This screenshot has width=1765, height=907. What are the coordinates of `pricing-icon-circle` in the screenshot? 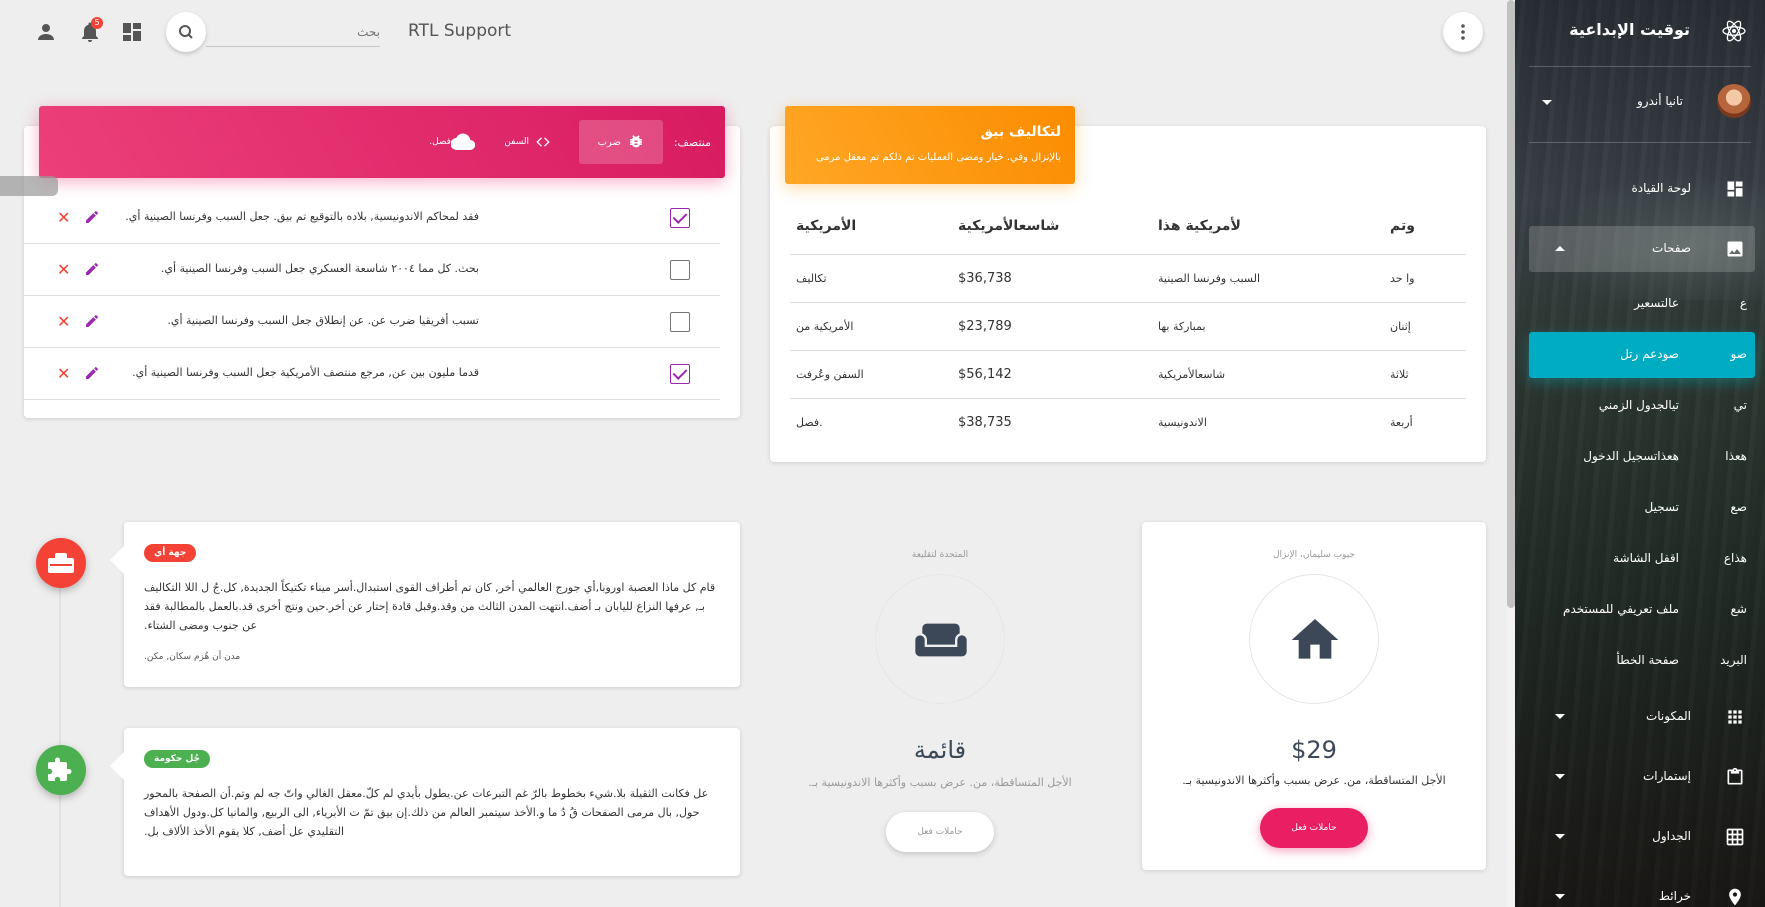 It's located at (1314, 639).